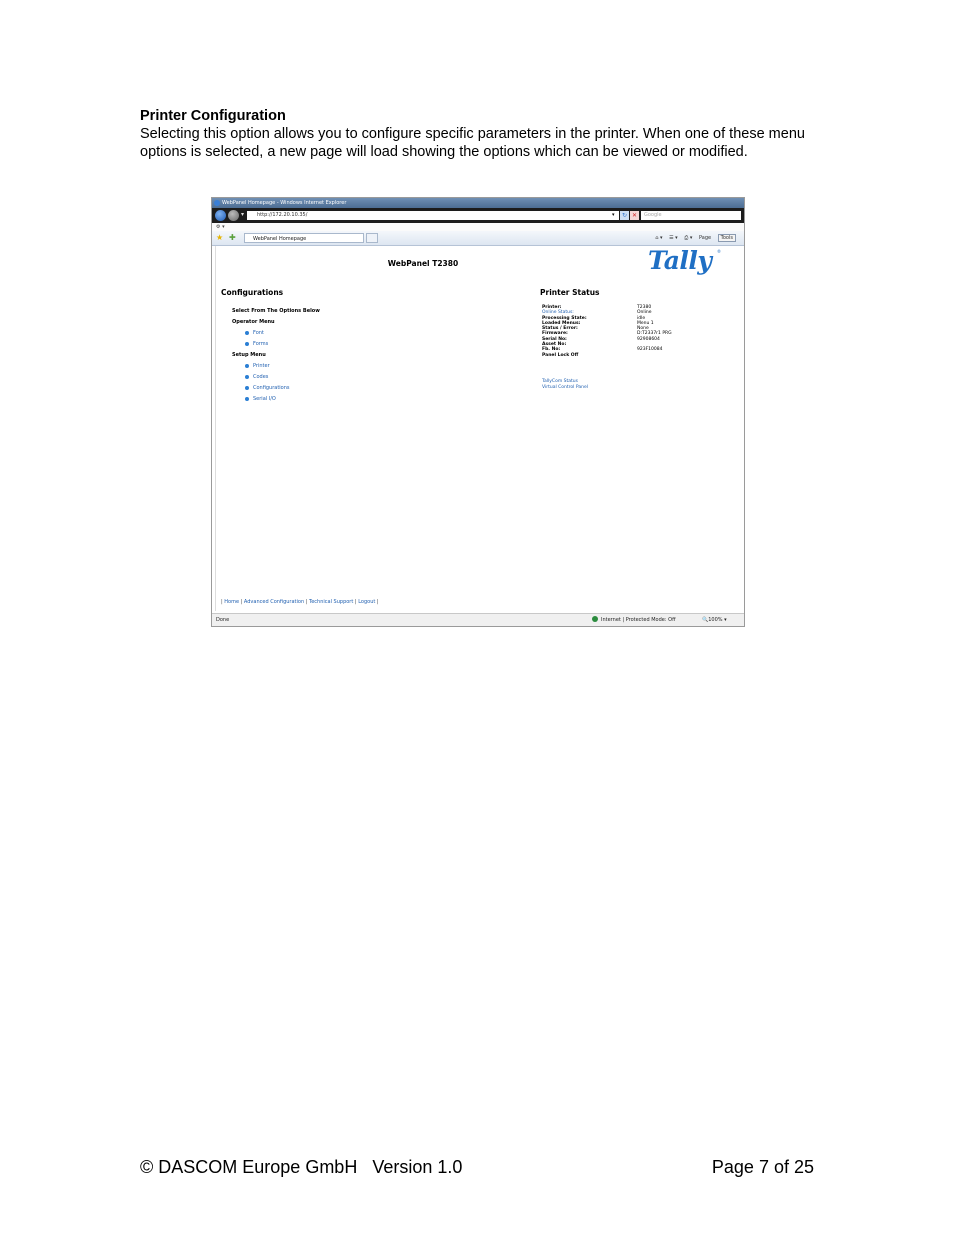  Describe the element at coordinates (231, 602) in the screenshot. I see `footer-link-home: Home` at that location.